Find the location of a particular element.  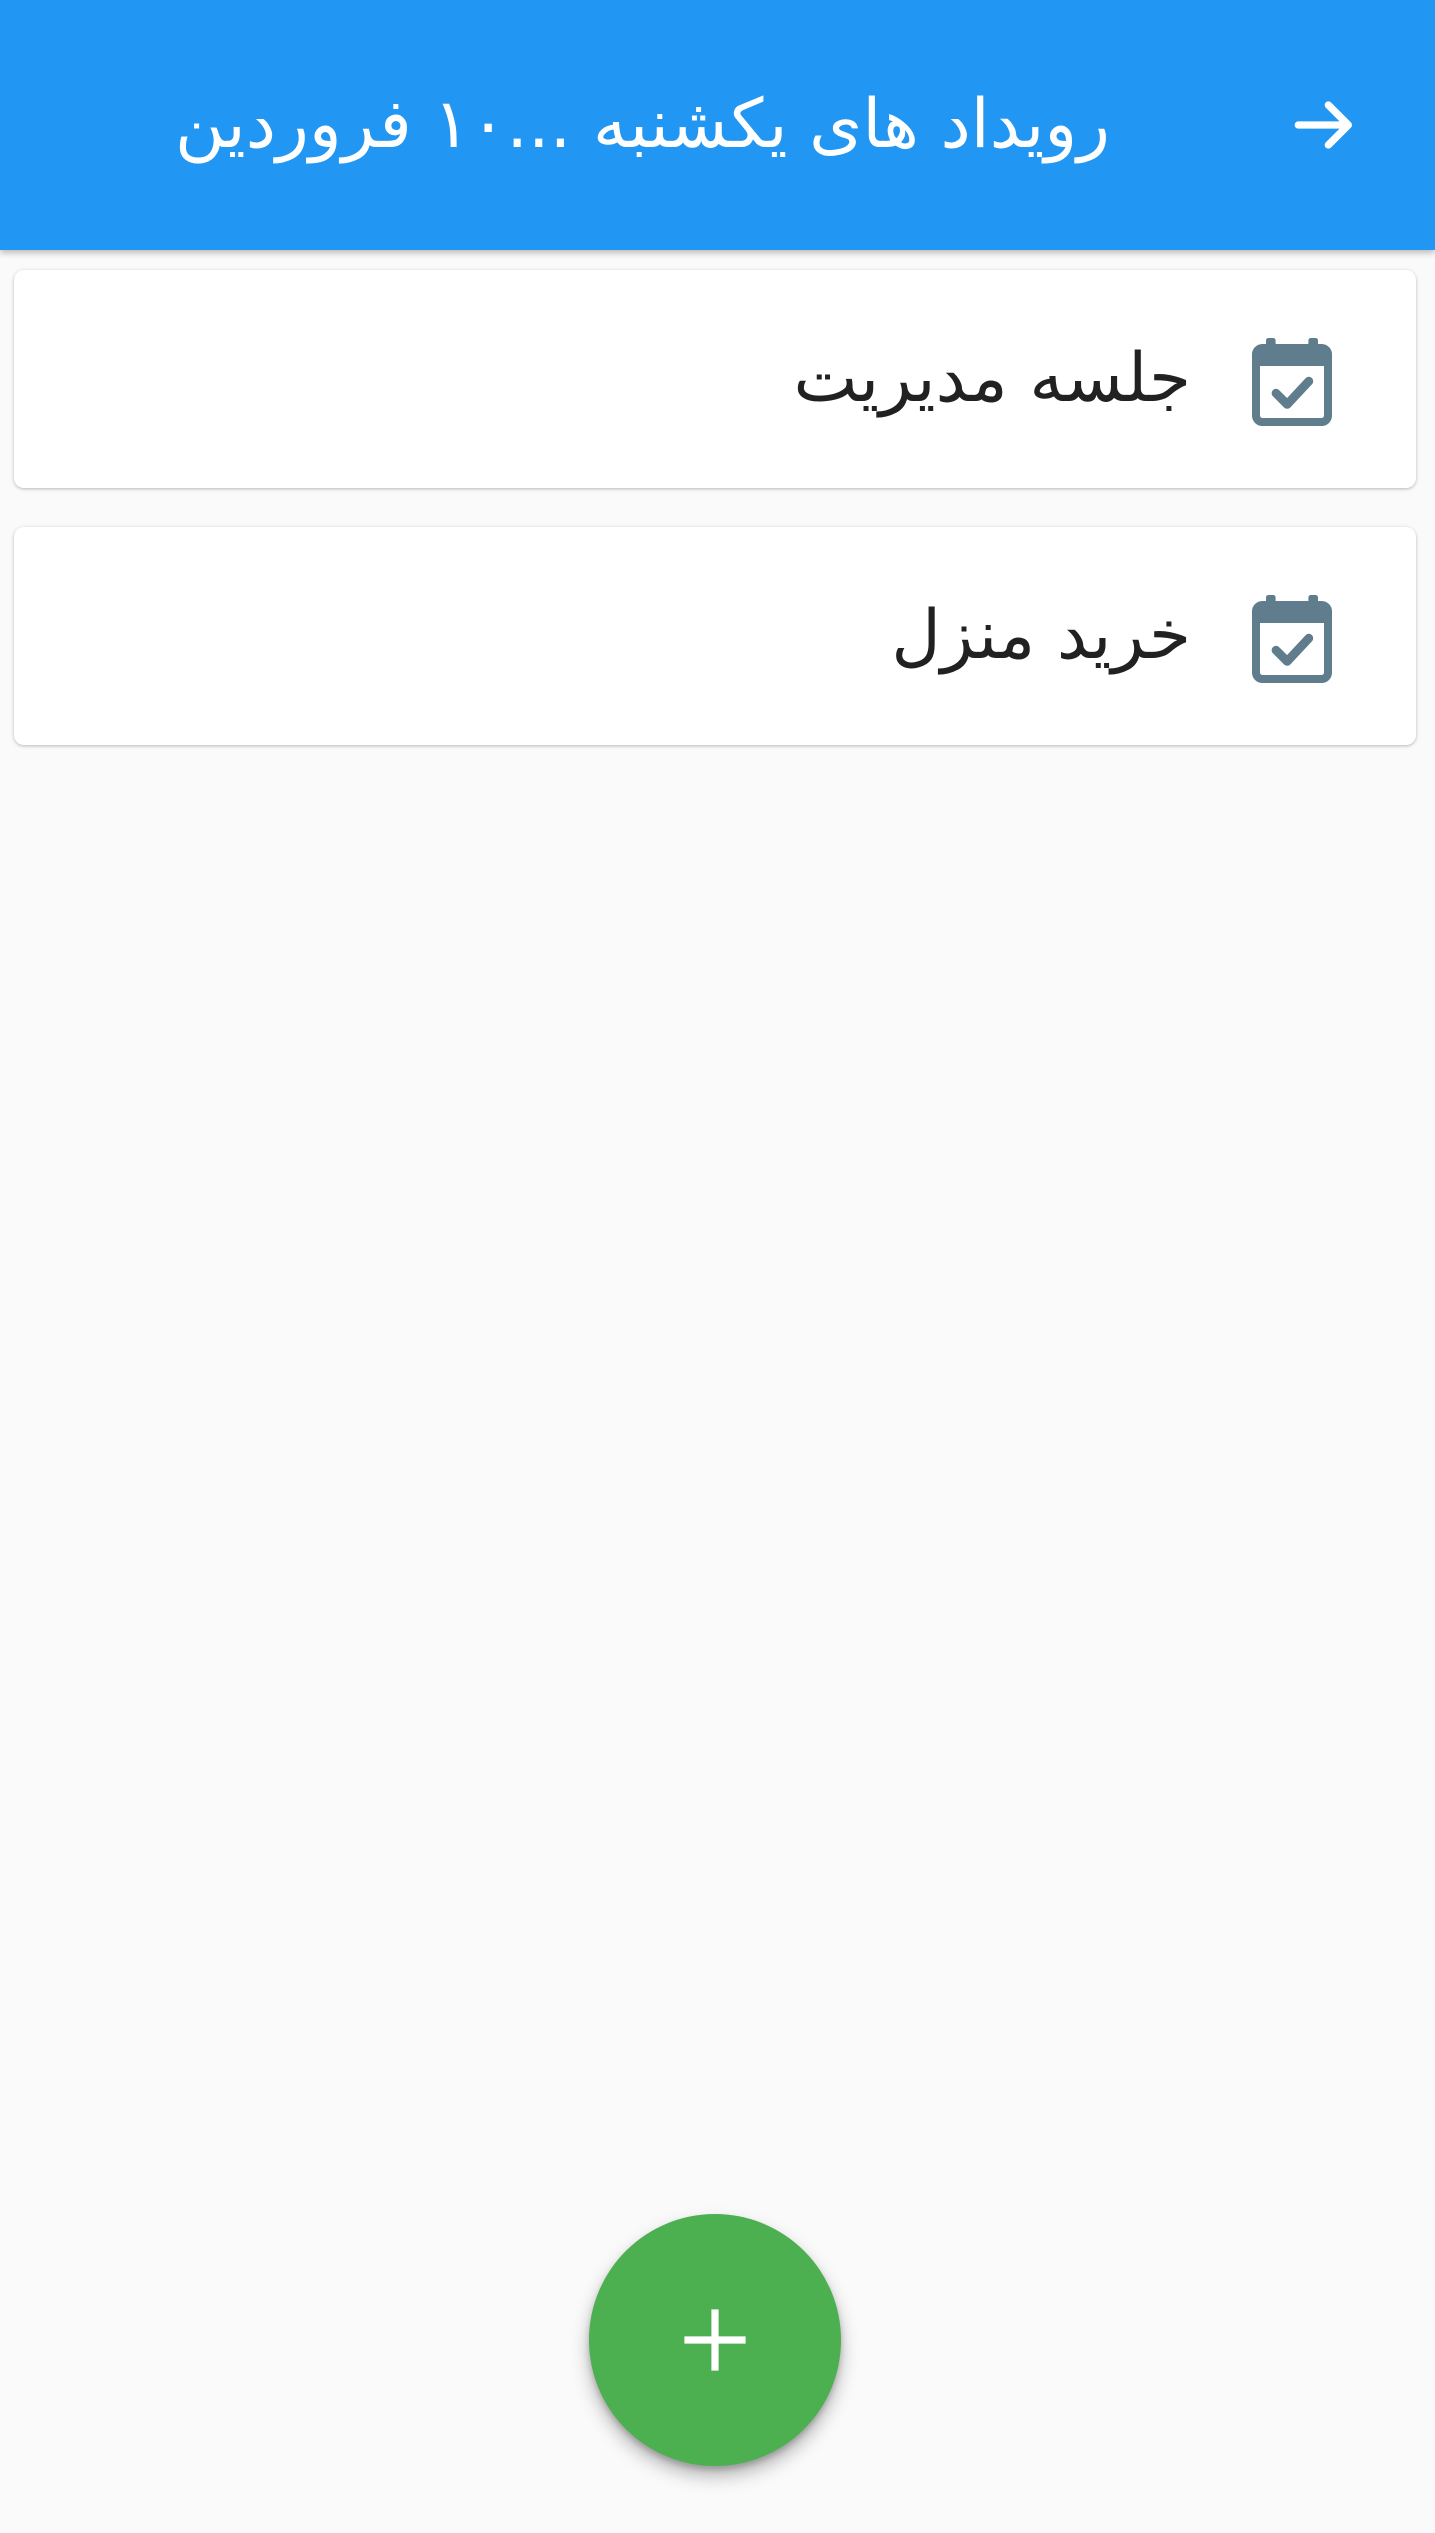

arrow-forward-icon is located at coordinates (1323, 125).